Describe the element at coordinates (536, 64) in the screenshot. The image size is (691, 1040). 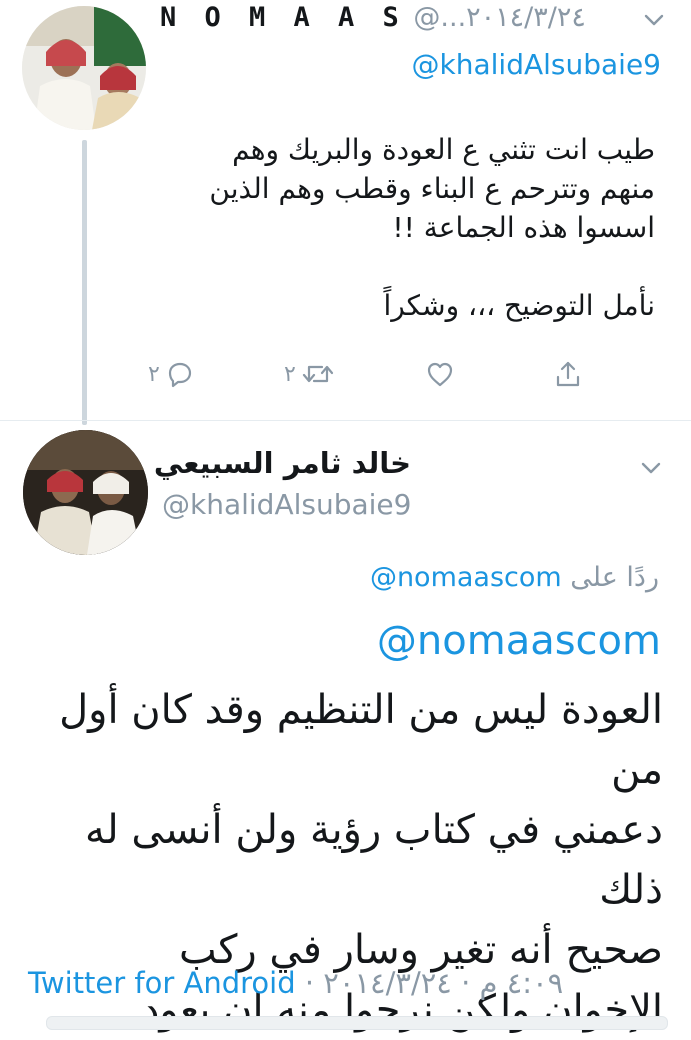
I see `tweet1-reply-to-handle: @khalidAlsubaie9` at that location.